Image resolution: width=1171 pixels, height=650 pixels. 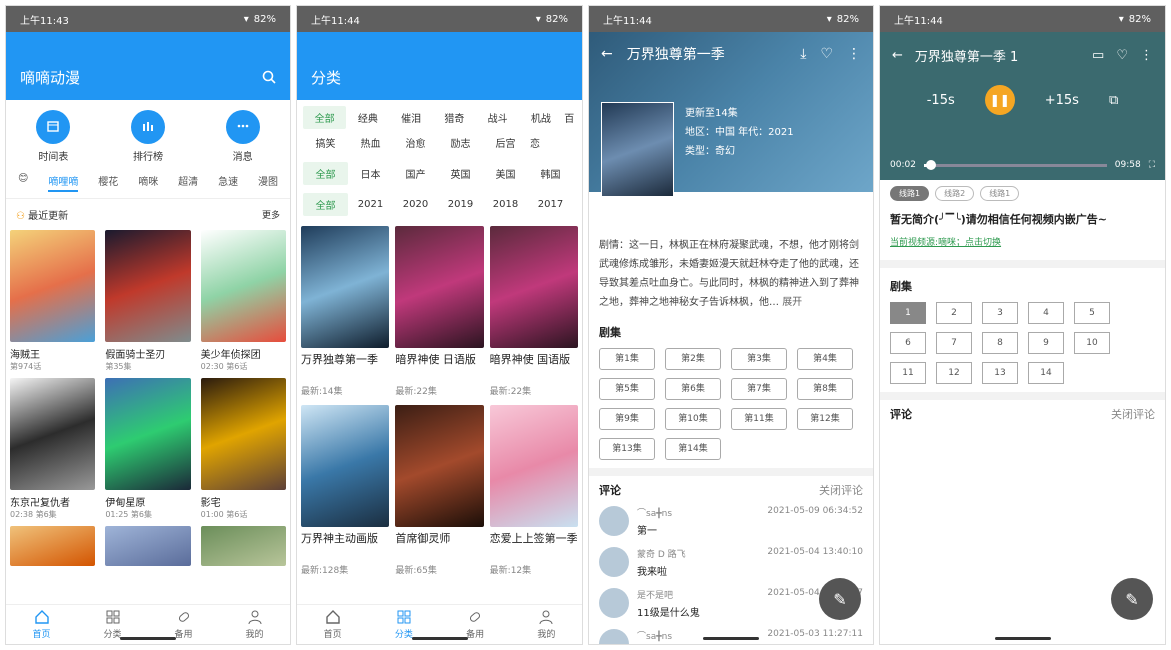 I want to click on seek-track, so click(x=1015, y=164).